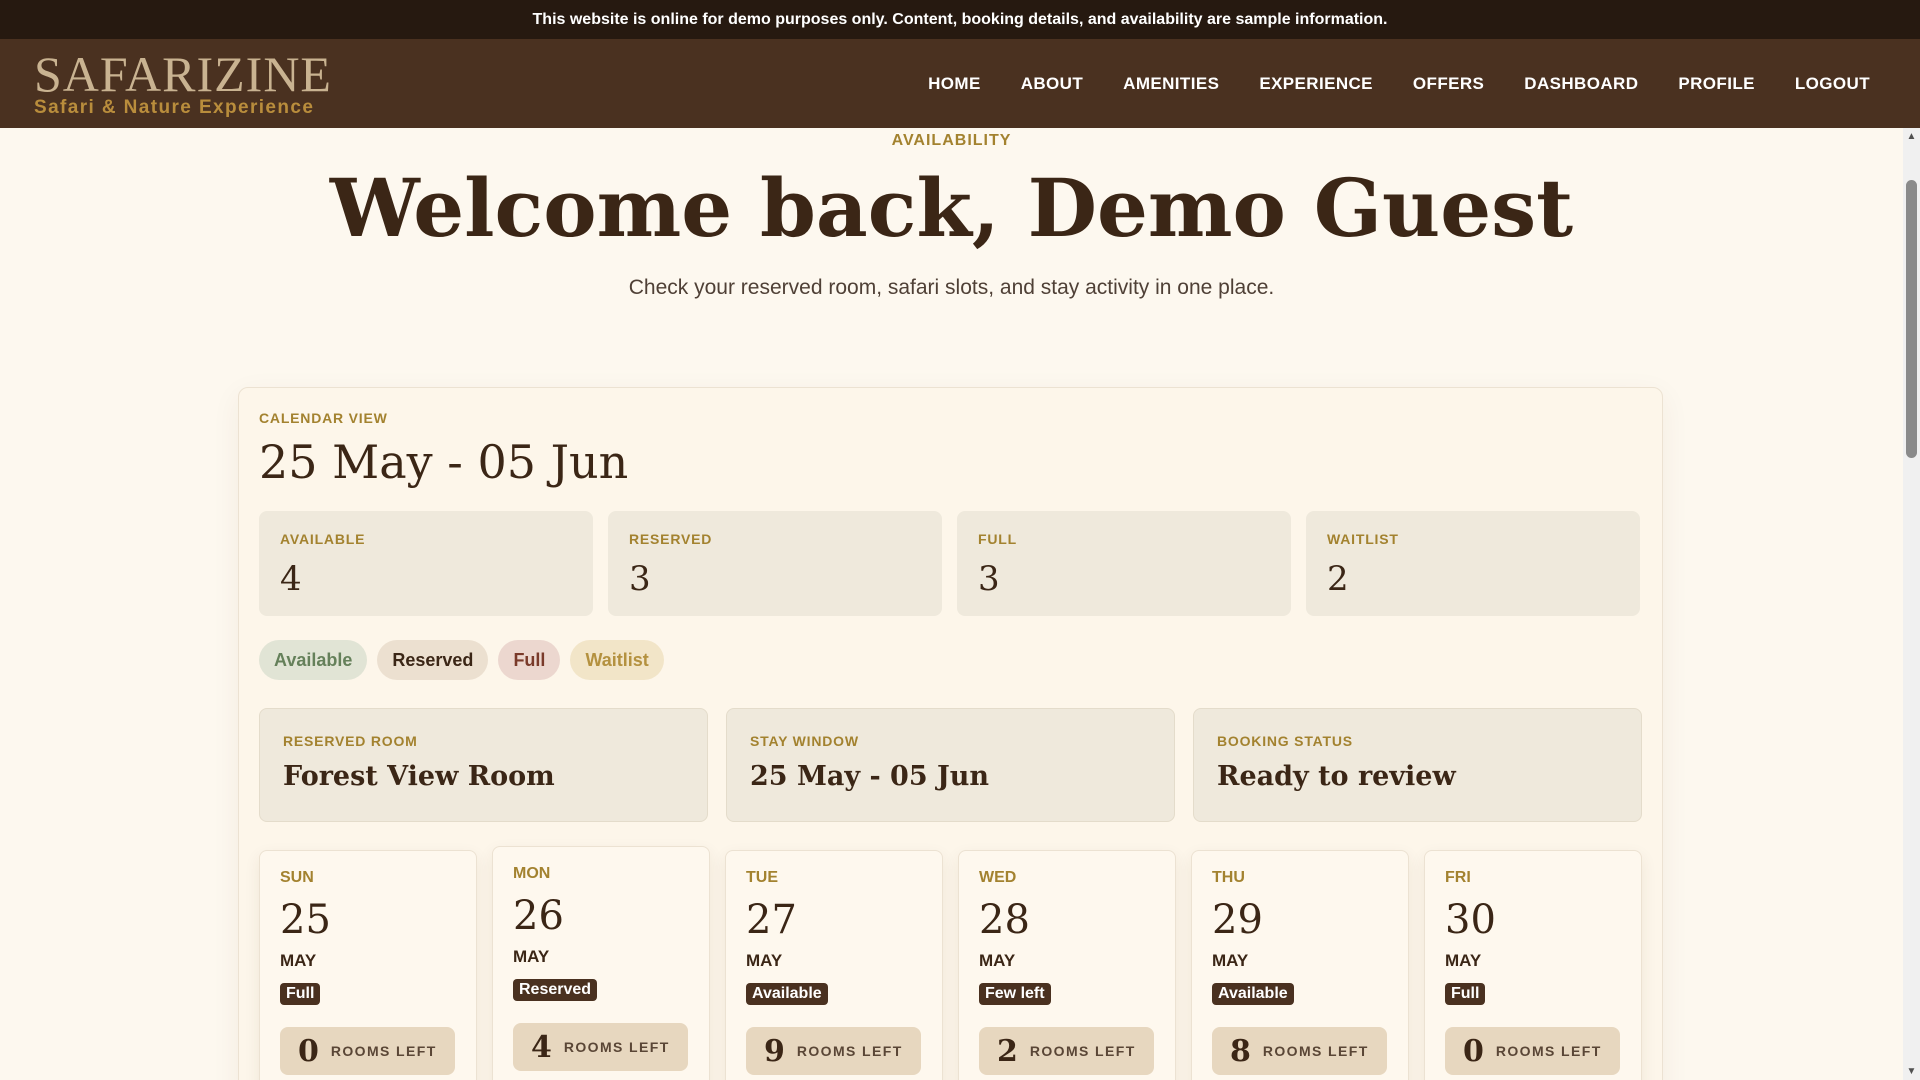 The image size is (1920, 1080). I want to click on info-value: Forest View Room, so click(419, 776).